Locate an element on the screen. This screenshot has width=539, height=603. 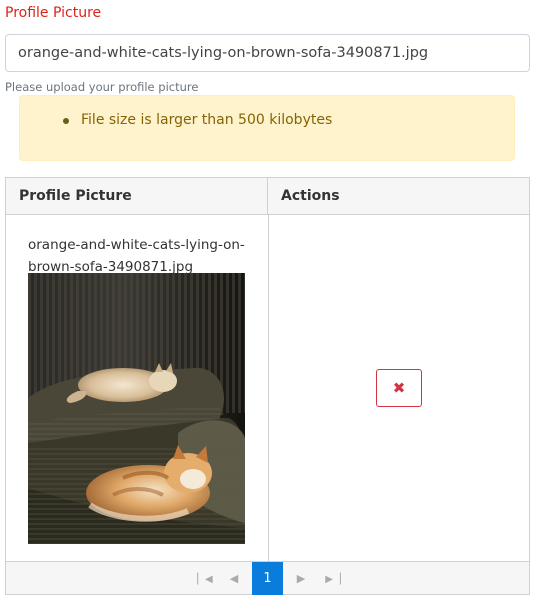
delete-button: ✖ is located at coordinates (399, 388).